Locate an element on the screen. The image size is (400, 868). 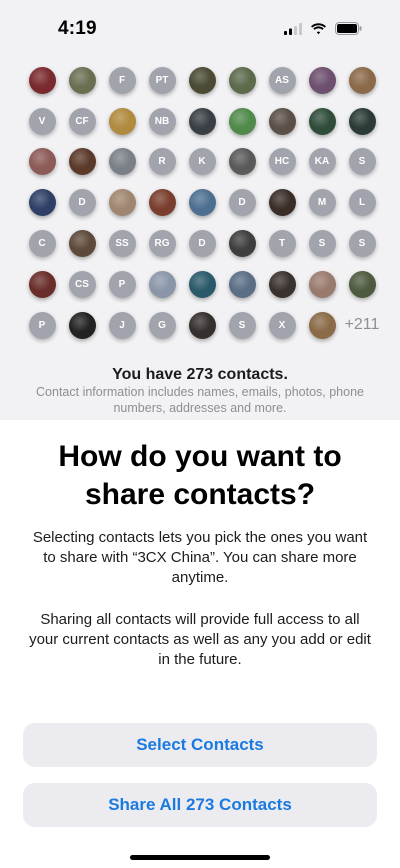
contact-avatar-cell: CS is located at coordinates (82, 284).